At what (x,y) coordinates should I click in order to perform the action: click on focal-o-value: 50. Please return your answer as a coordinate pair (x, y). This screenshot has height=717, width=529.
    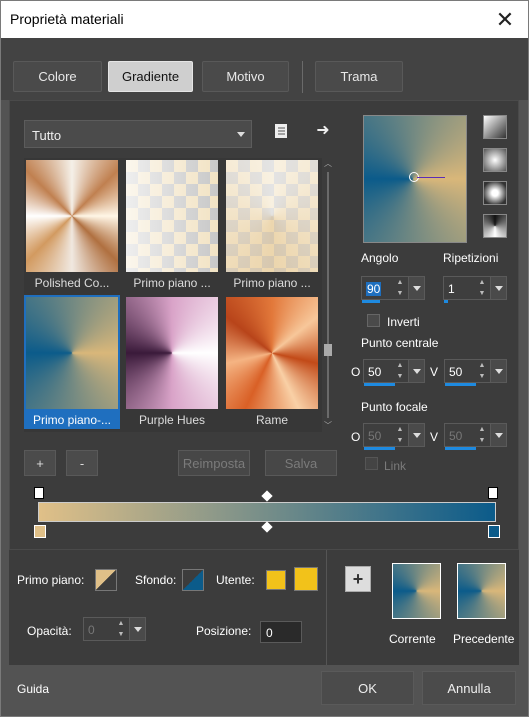
    Looking at the image, I should click on (374, 436).